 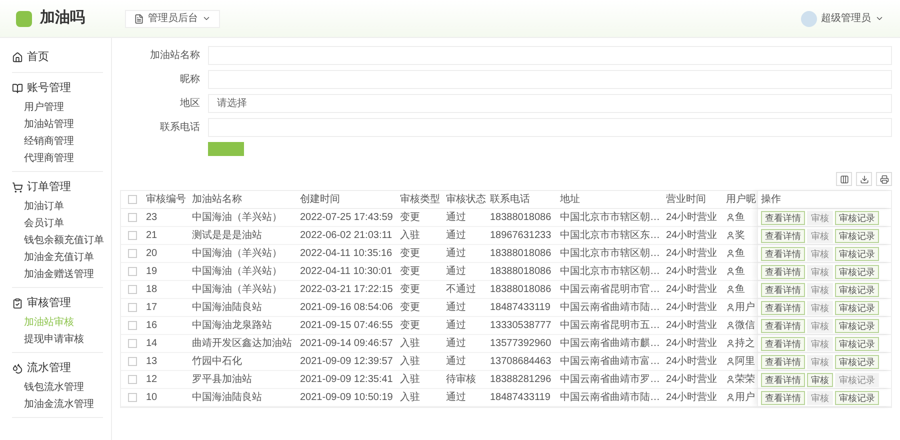 What do you see at coordinates (410, 253) in the screenshot?
I see `table-cell-text: 变更` at bounding box center [410, 253].